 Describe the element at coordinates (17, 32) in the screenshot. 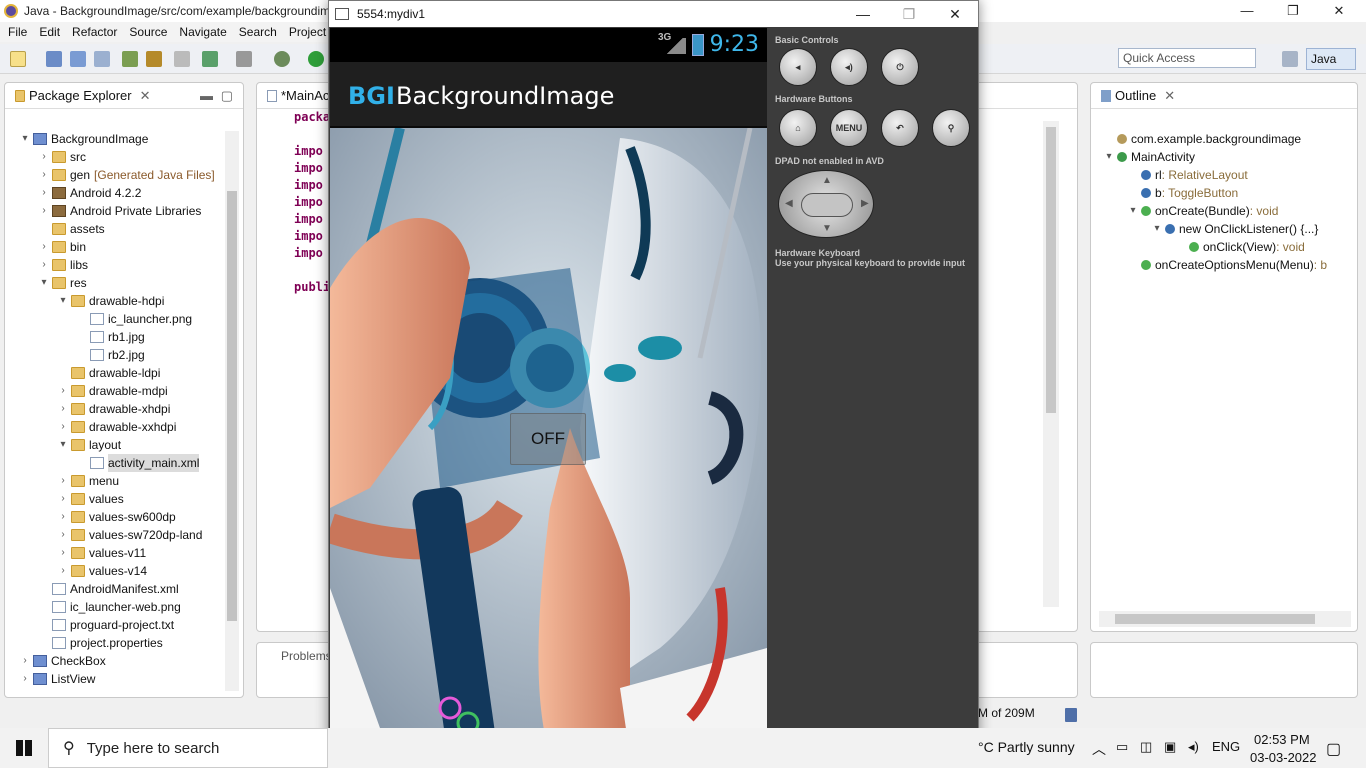

I see `menu-file: File` at that location.